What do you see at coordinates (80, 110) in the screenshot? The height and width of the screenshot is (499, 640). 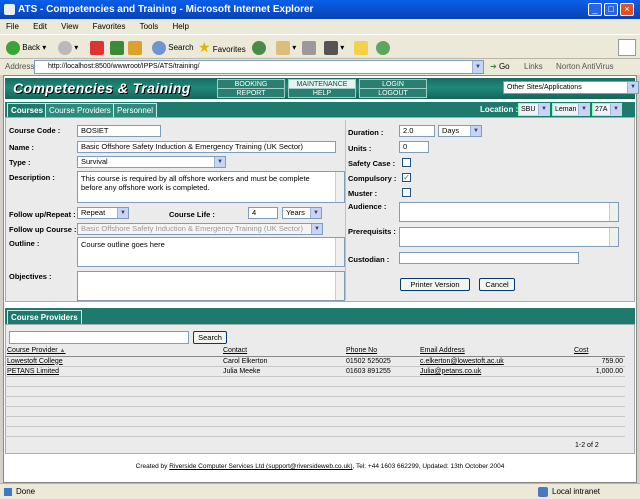 I see `tab-course-providers: Course Providers` at bounding box center [80, 110].